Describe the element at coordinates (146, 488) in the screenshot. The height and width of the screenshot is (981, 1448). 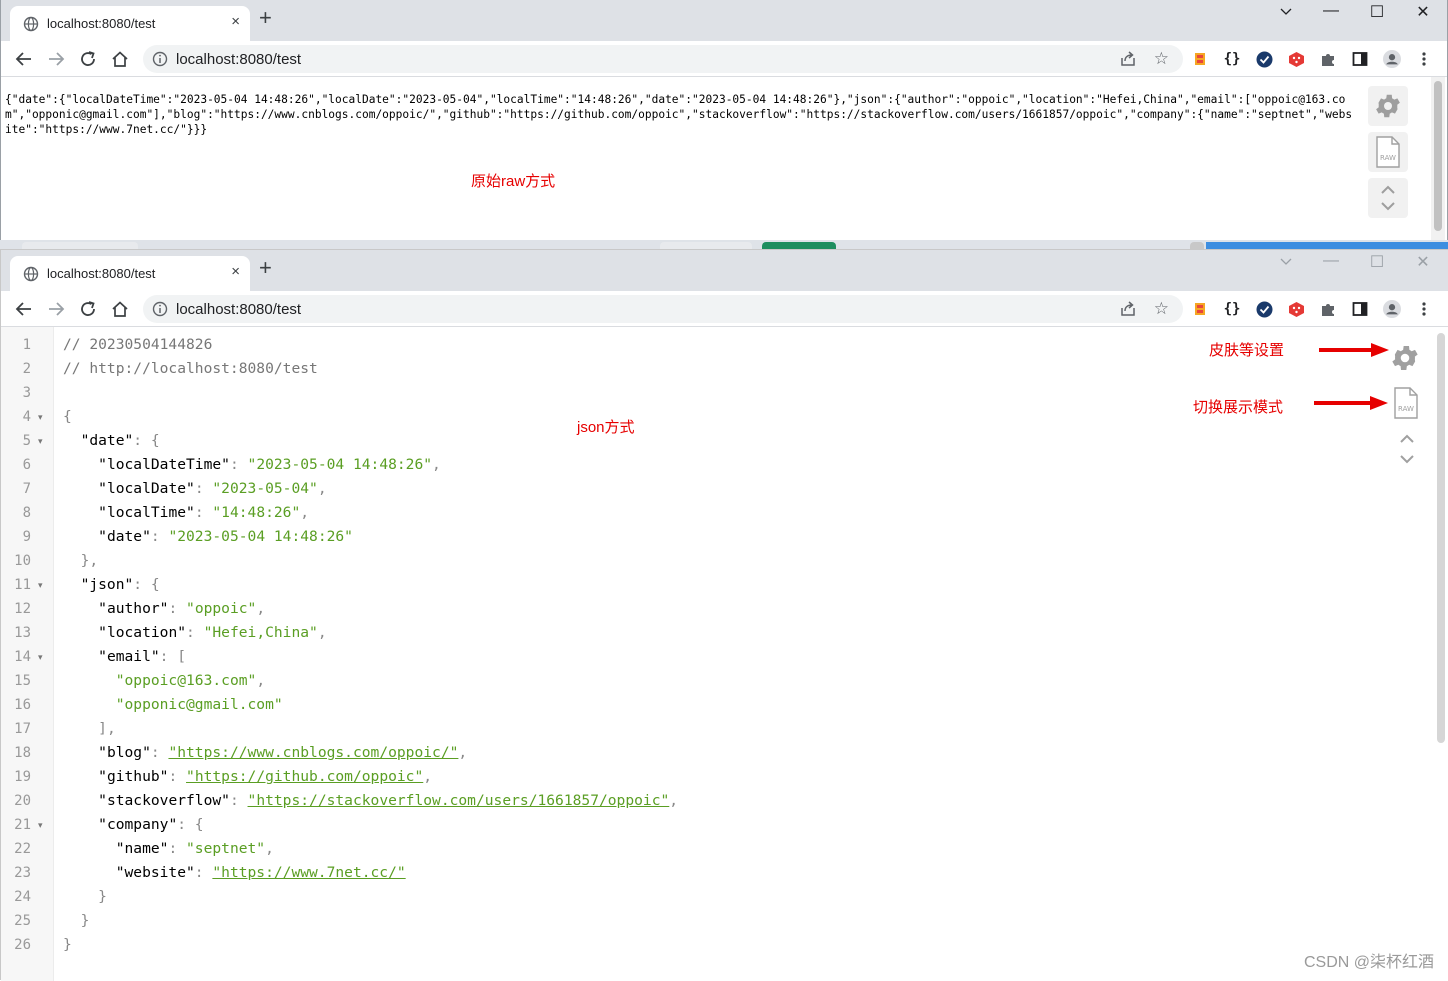
I see `json-key: "localDate"` at that location.